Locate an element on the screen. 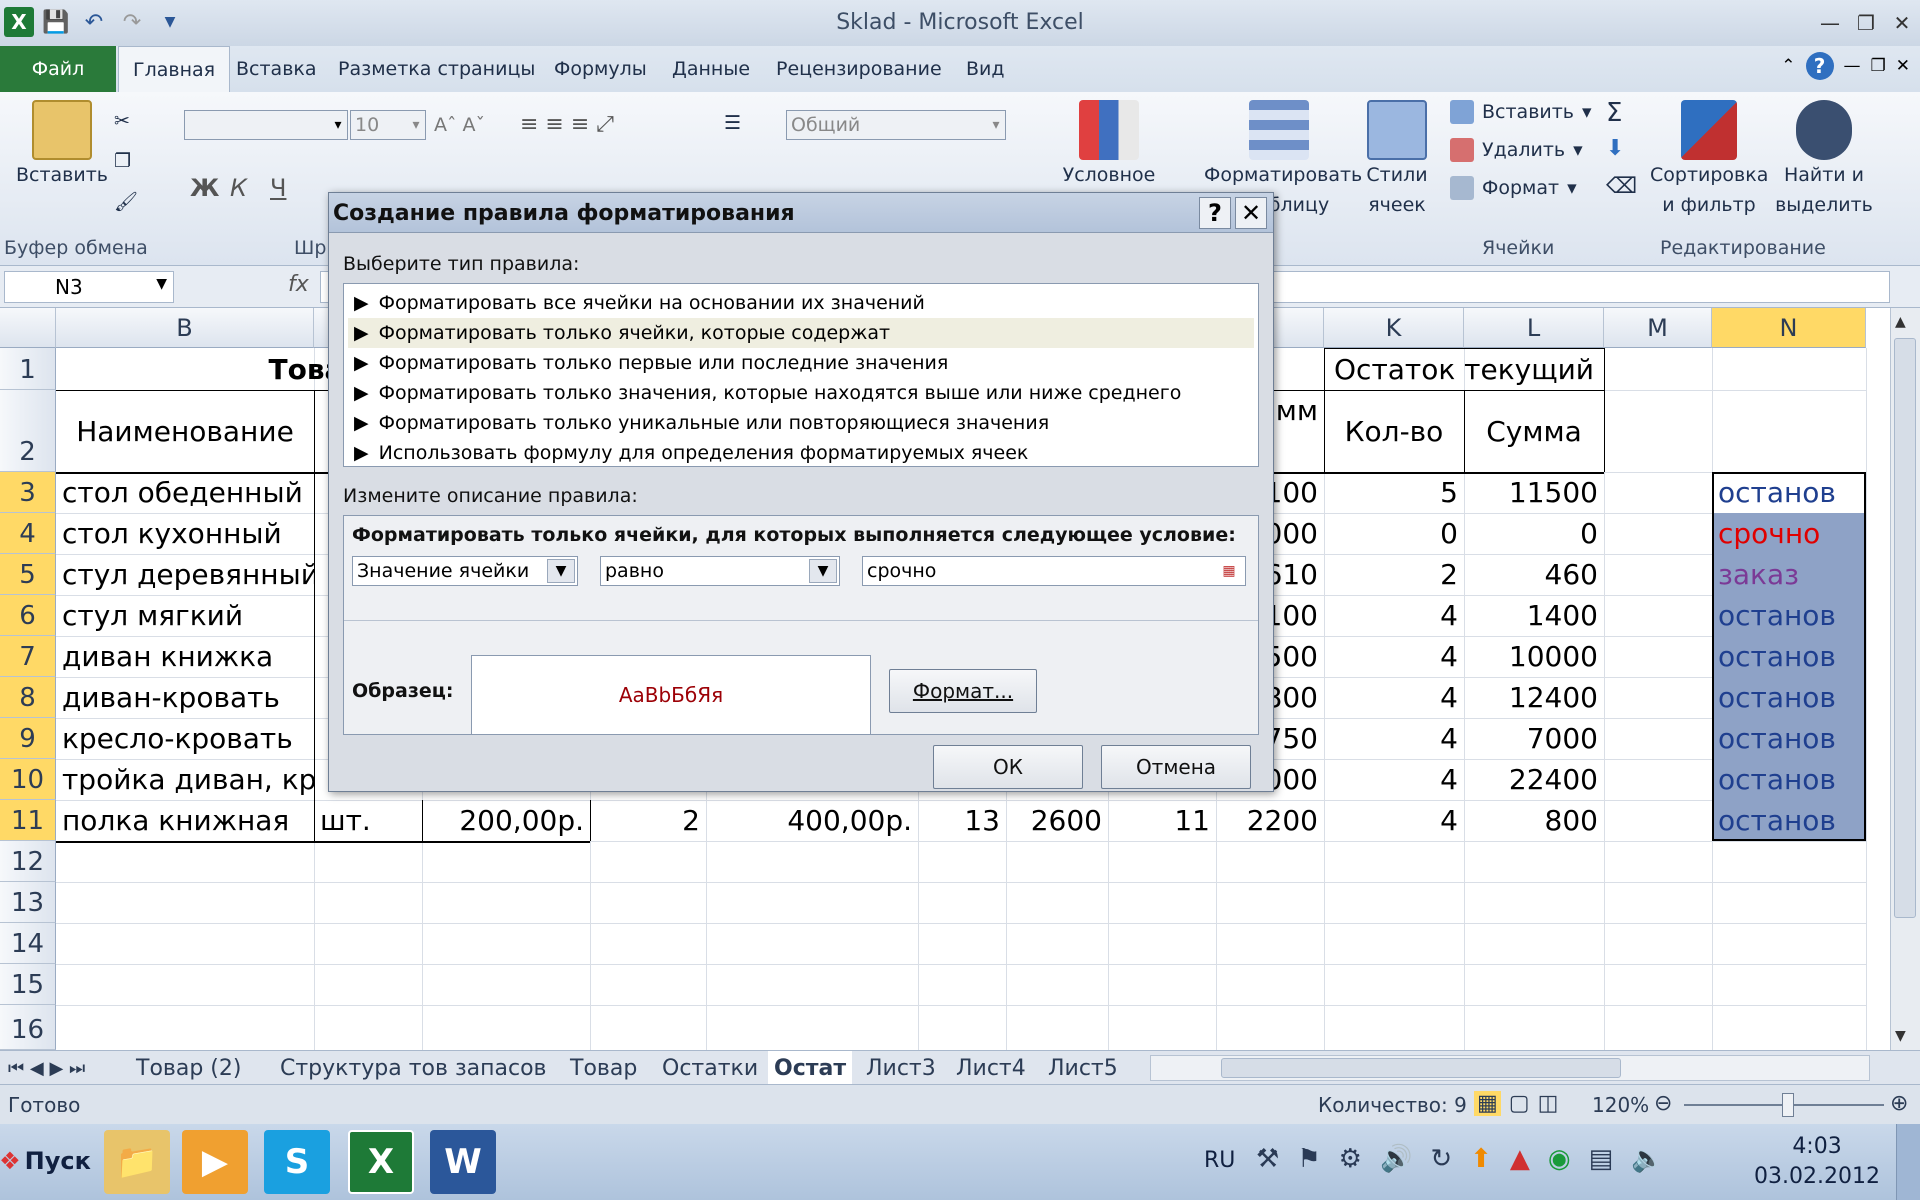 This screenshot has width=1920, height=1200. row-header: 9 is located at coordinates (28, 738).